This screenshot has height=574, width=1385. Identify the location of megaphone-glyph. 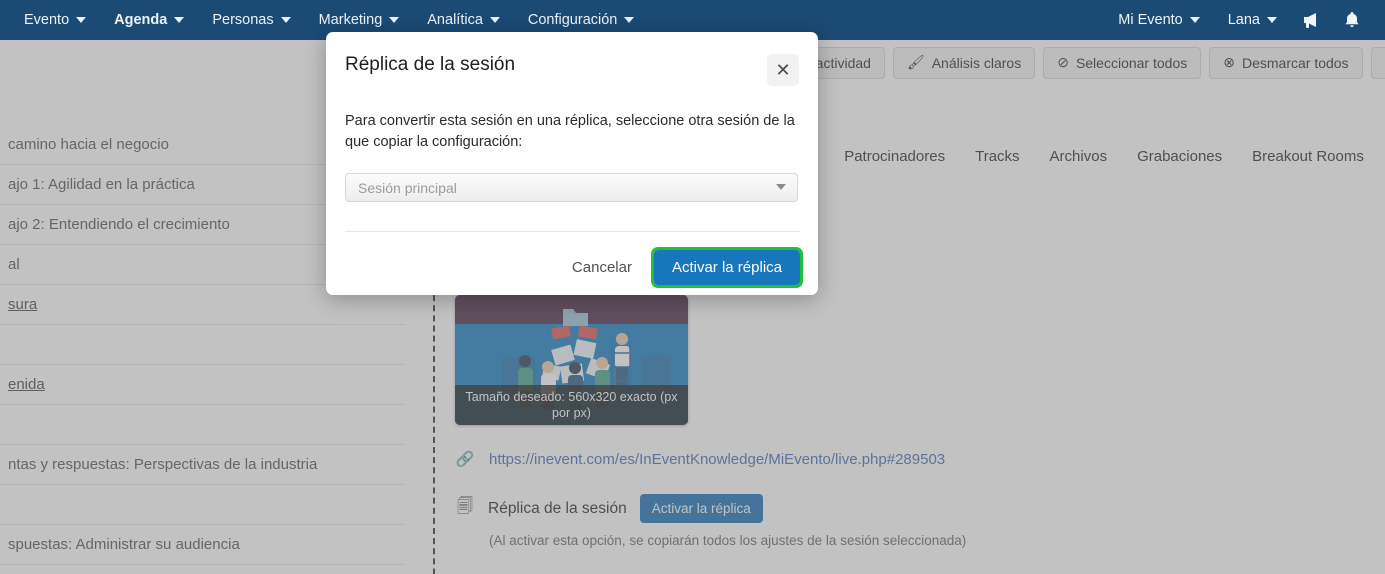
(1310, 20).